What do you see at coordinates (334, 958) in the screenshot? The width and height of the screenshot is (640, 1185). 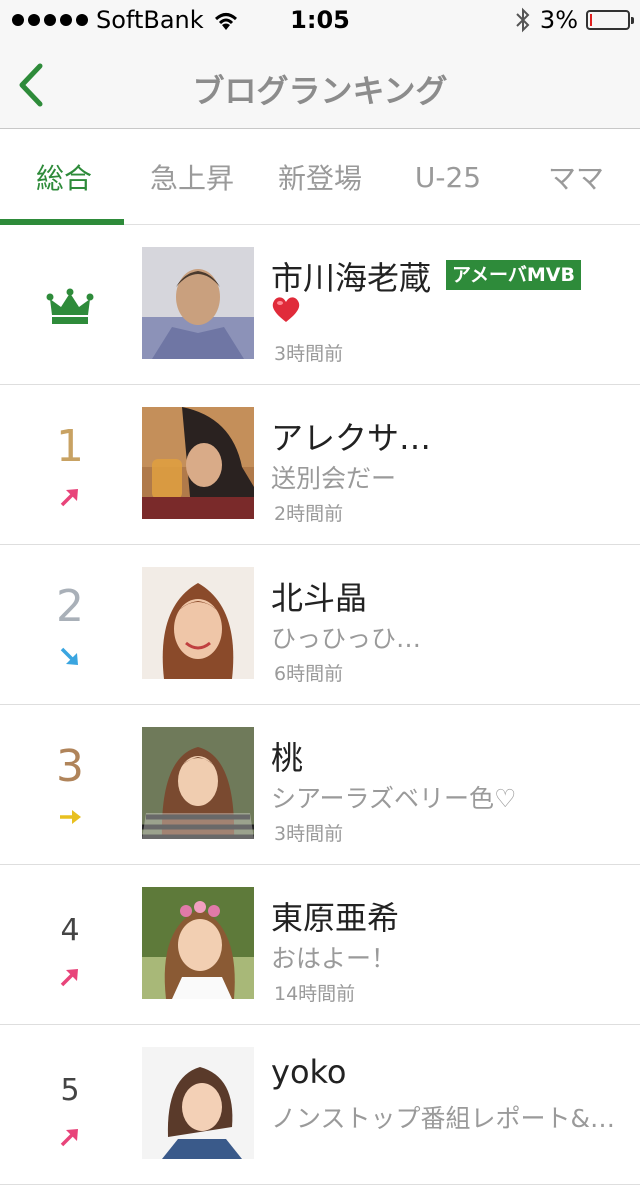 I see `post-title: おはよー！` at bounding box center [334, 958].